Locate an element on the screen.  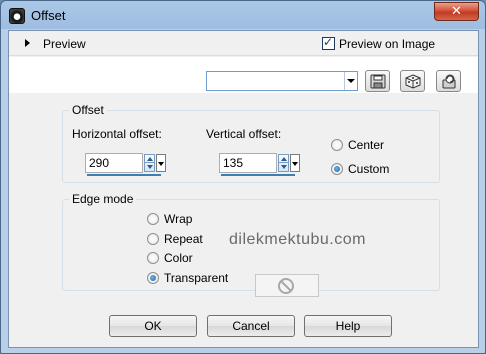
horizontal-offset-spinner is located at coordinates (149, 163).